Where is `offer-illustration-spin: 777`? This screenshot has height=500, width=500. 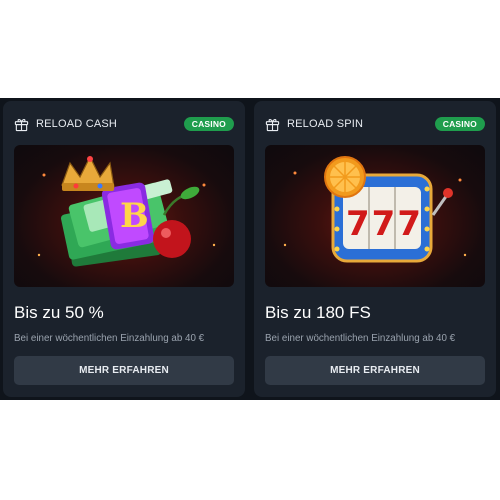
offer-illustration-spin: 777 is located at coordinates (375, 216).